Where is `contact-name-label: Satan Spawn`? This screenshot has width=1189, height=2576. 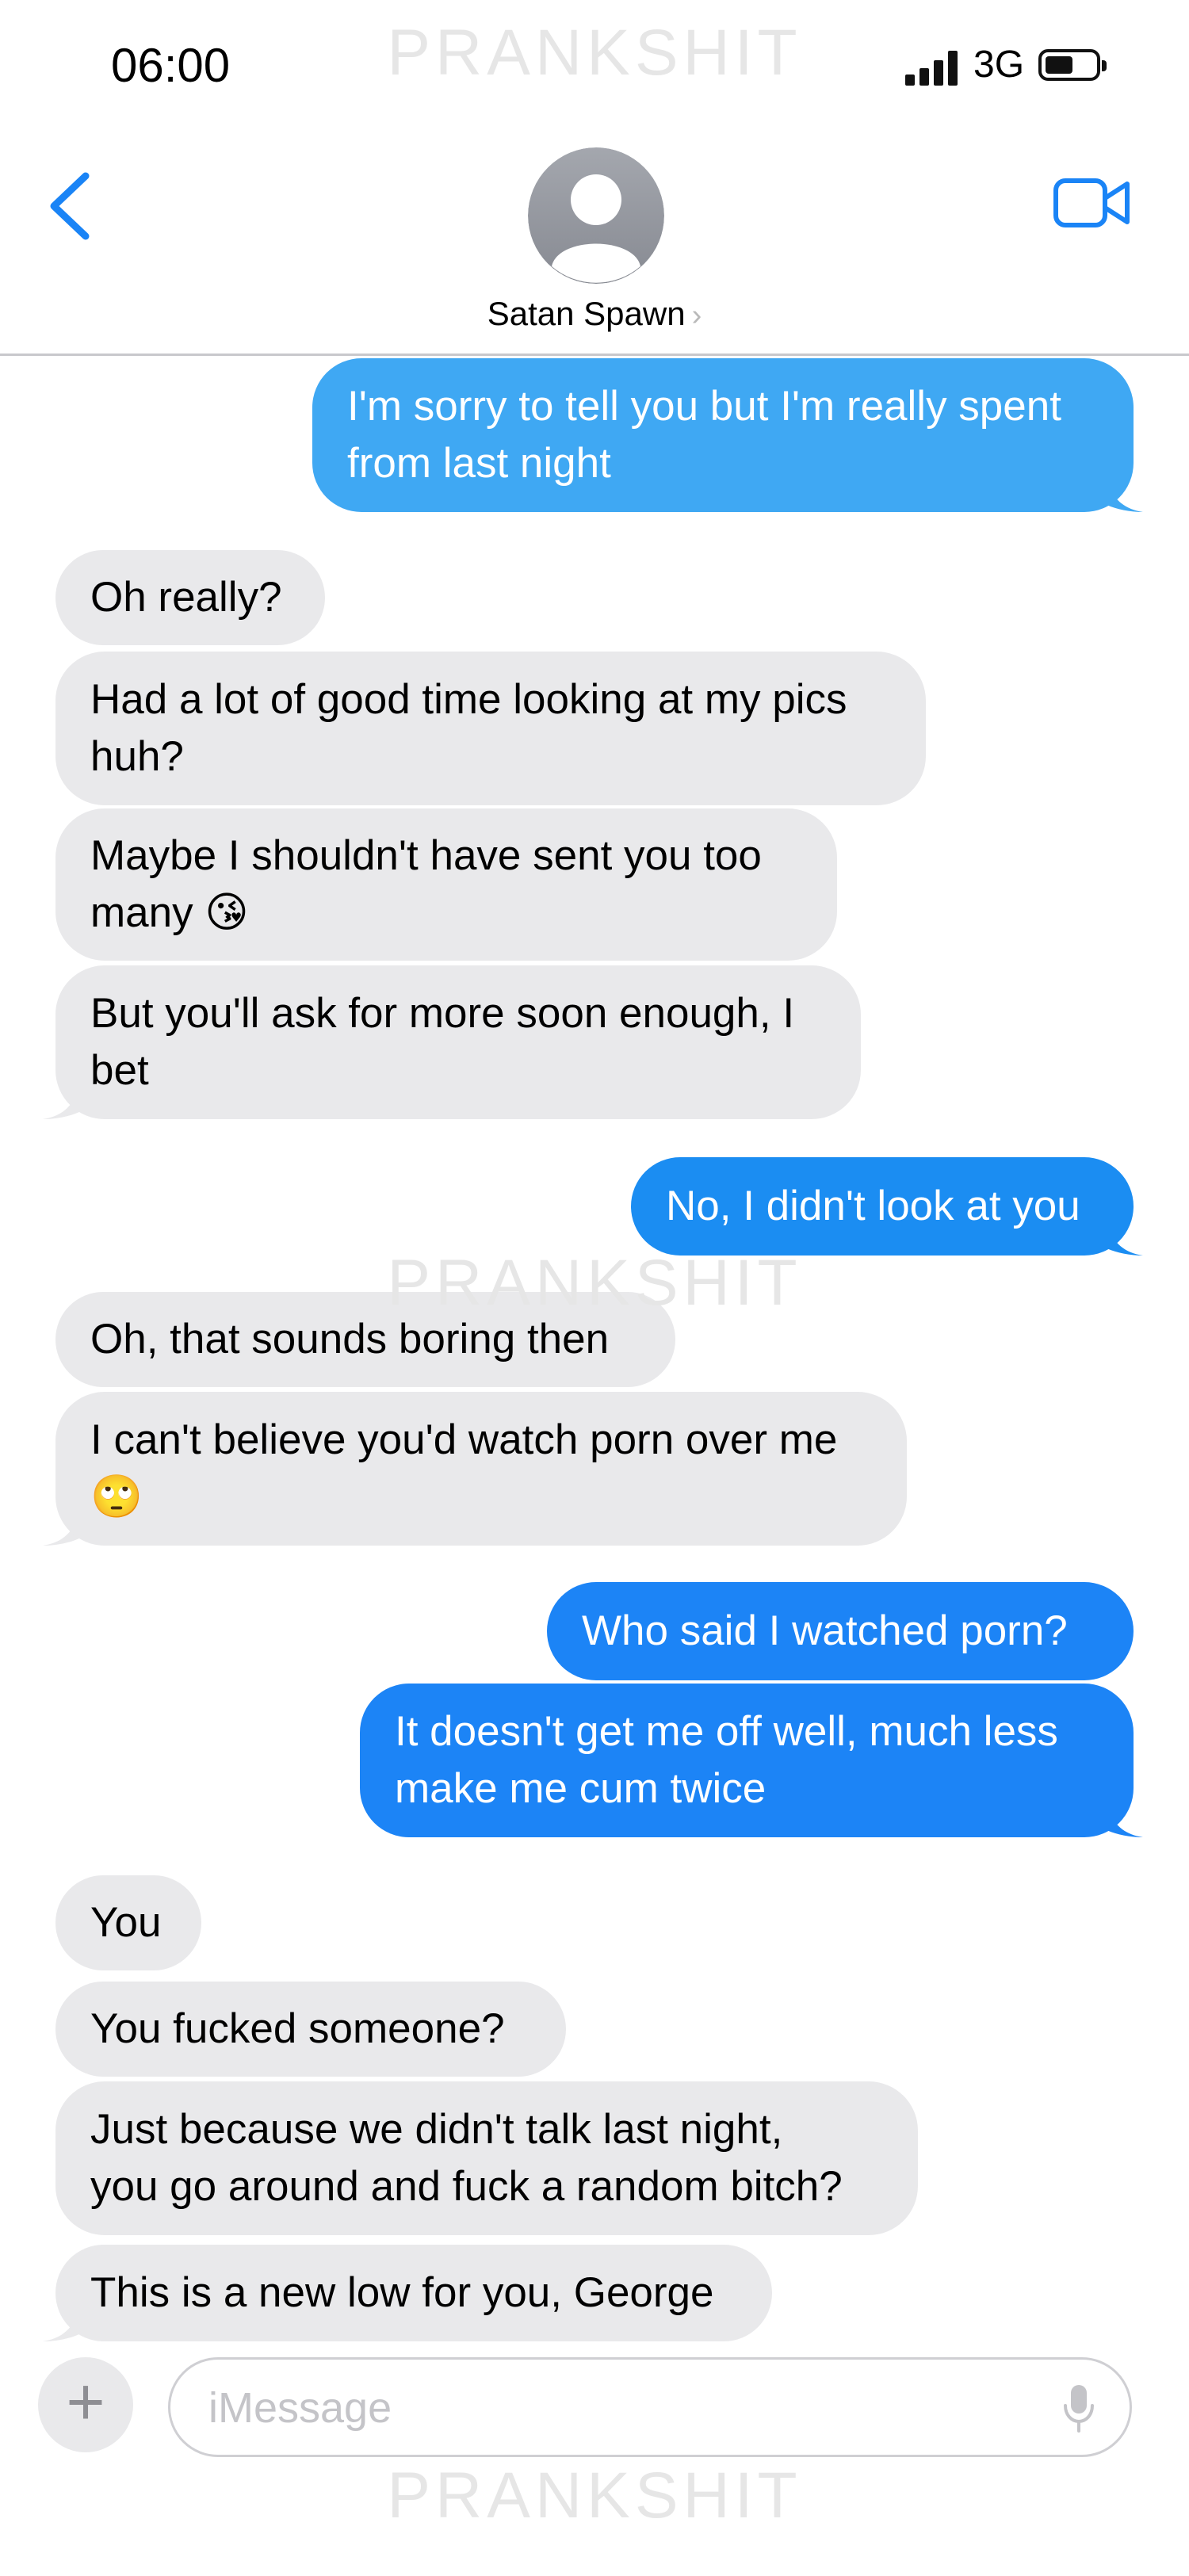
contact-name-label: Satan Spawn is located at coordinates (586, 313).